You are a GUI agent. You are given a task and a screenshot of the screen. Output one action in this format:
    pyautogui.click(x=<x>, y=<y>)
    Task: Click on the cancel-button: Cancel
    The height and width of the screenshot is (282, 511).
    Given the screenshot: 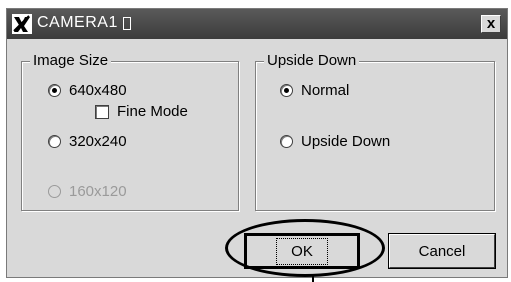 What is the action you would take?
    pyautogui.click(x=442, y=251)
    